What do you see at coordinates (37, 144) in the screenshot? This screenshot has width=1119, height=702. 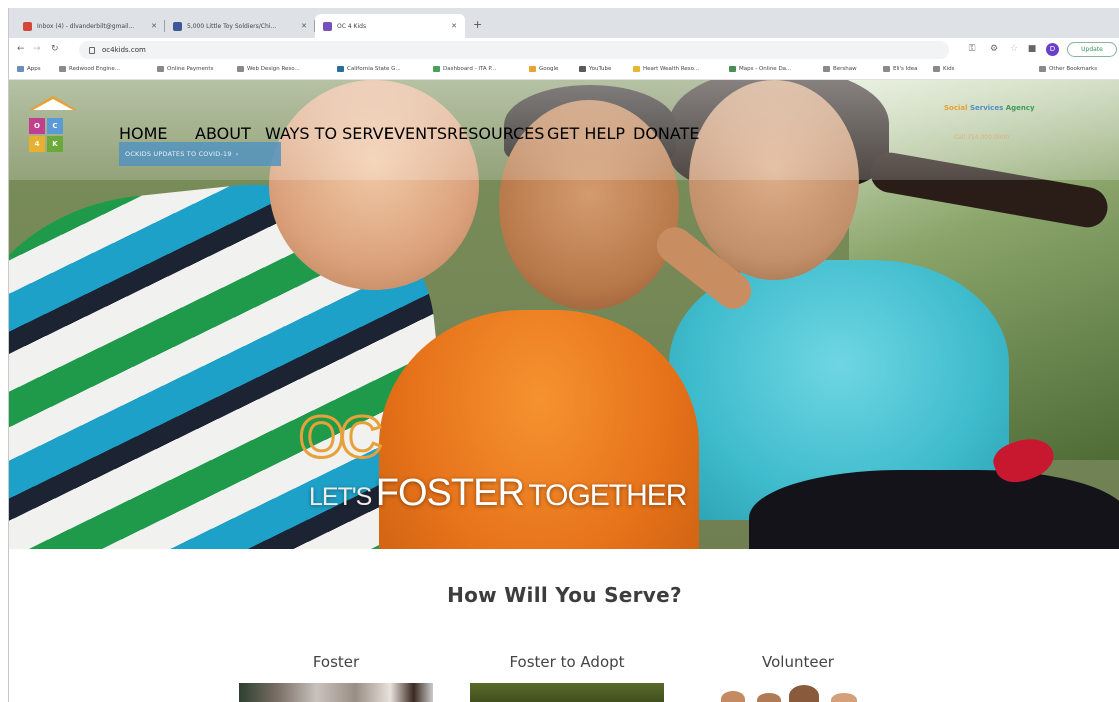 I see `logo-letter: 4` at bounding box center [37, 144].